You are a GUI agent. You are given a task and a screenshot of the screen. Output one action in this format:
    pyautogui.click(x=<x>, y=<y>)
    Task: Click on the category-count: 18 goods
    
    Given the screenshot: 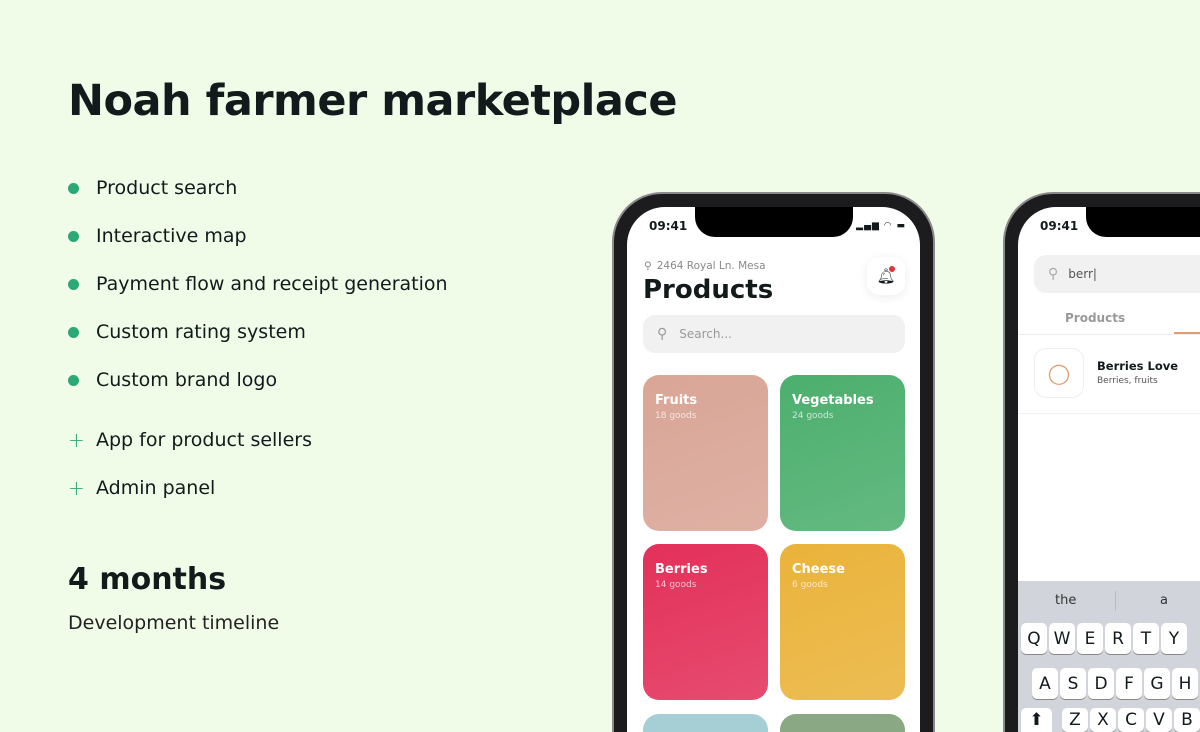 What is the action you would take?
    pyautogui.click(x=676, y=416)
    